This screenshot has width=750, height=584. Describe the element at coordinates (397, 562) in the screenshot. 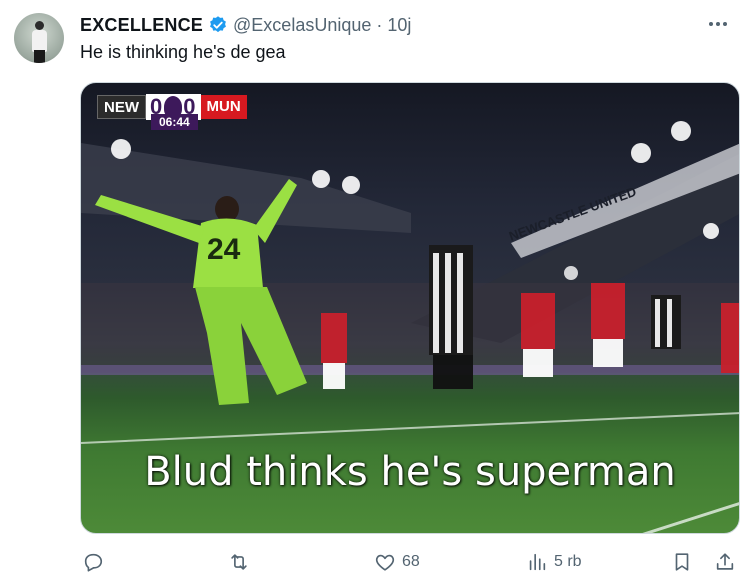

I see `like-button: 68` at that location.